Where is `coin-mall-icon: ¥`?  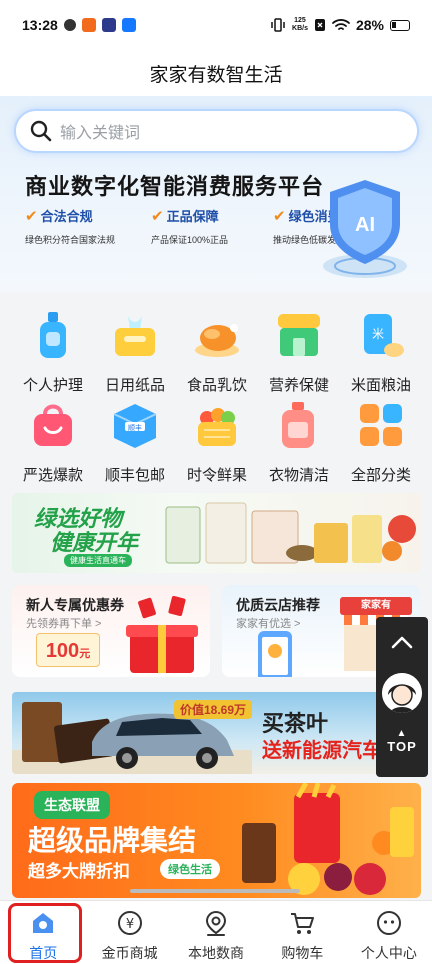 coin-mall-icon: ¥ is located at coordinates (129, 923).